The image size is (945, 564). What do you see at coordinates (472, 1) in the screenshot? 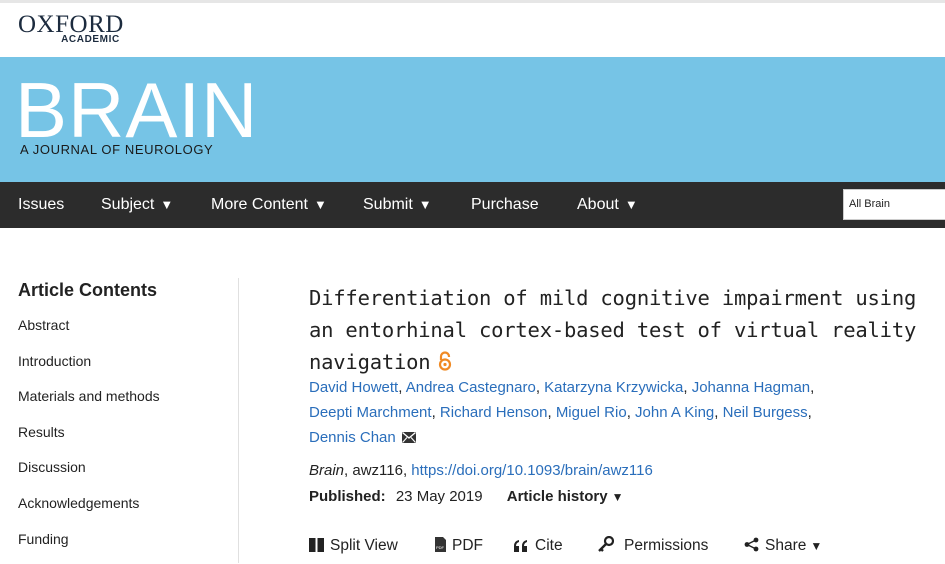
I see `top-border` at bounding box center [472, 1].